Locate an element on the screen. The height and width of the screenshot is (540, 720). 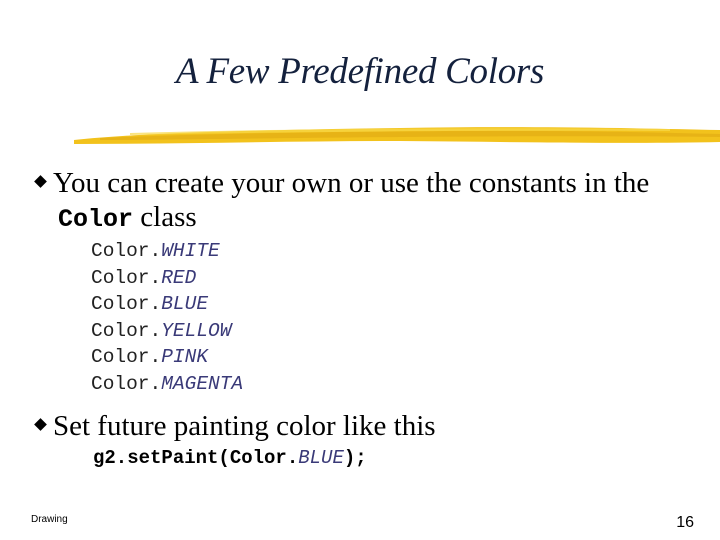
constant-name: PINK is located at coordinates (185, 357).